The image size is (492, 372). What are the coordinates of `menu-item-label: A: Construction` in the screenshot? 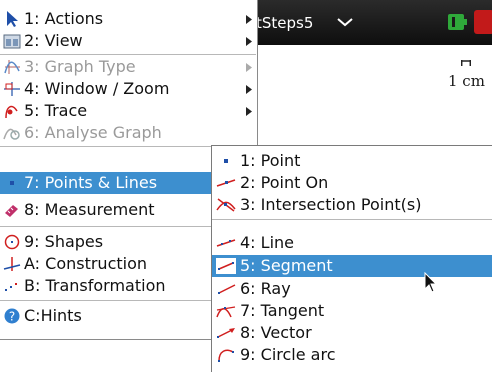 It's located at (86, 263).